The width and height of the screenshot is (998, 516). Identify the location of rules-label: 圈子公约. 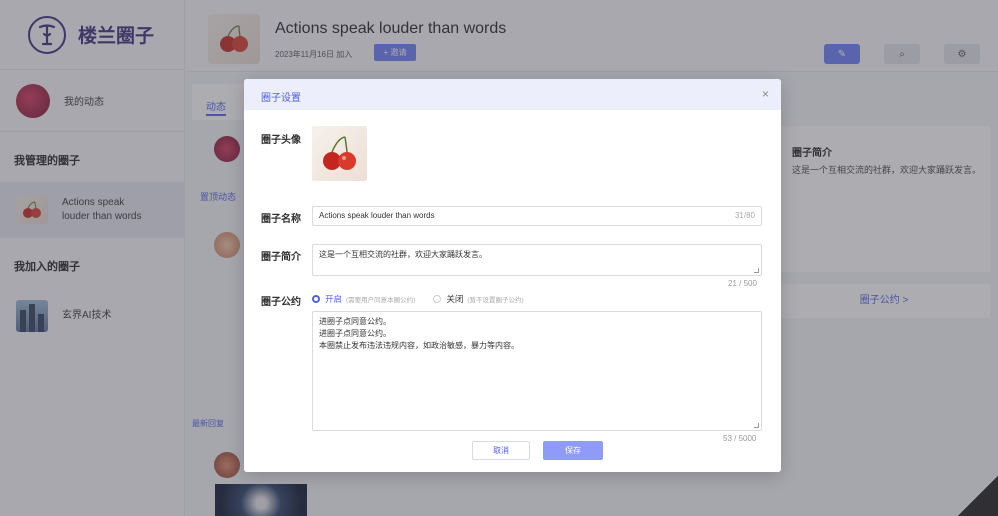
(281, 302).